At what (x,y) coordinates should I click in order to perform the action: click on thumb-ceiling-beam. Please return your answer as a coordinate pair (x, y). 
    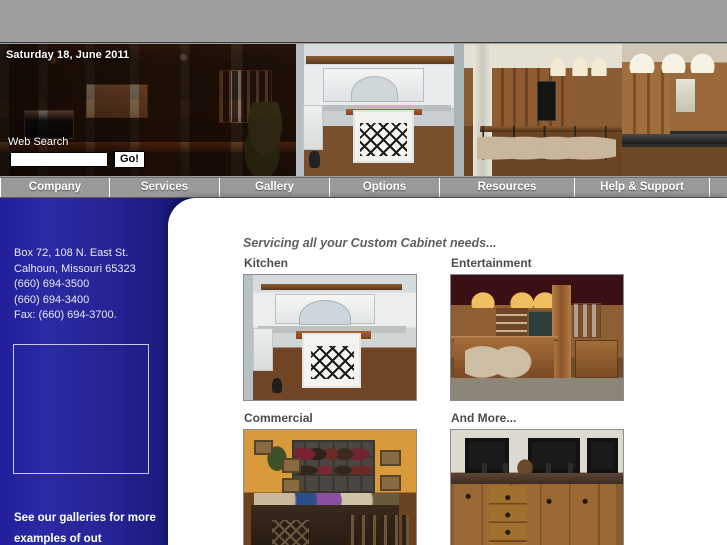
    Looking at the image, I should click on (332, 286).